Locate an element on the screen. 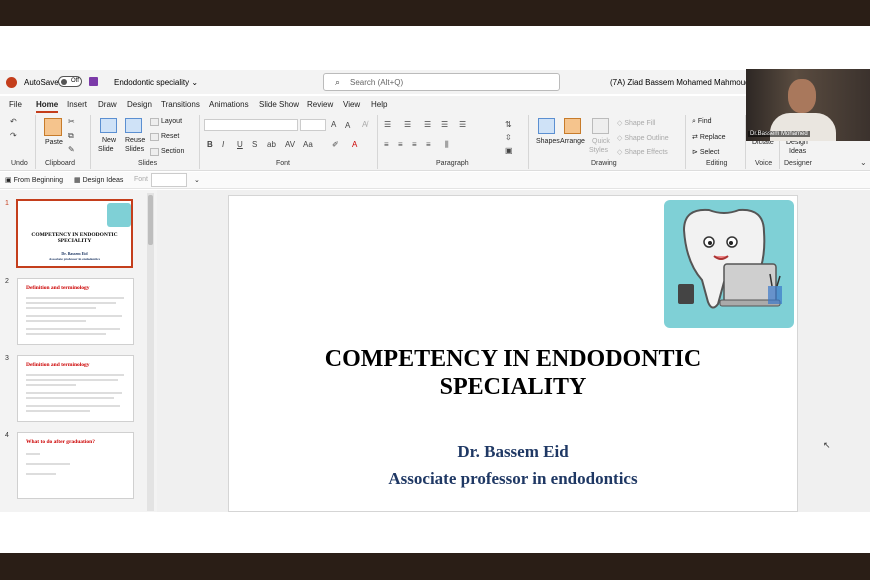 The image size is (870, 580). new-slide-button-line2: Slide is located at coordinates (106, 149).